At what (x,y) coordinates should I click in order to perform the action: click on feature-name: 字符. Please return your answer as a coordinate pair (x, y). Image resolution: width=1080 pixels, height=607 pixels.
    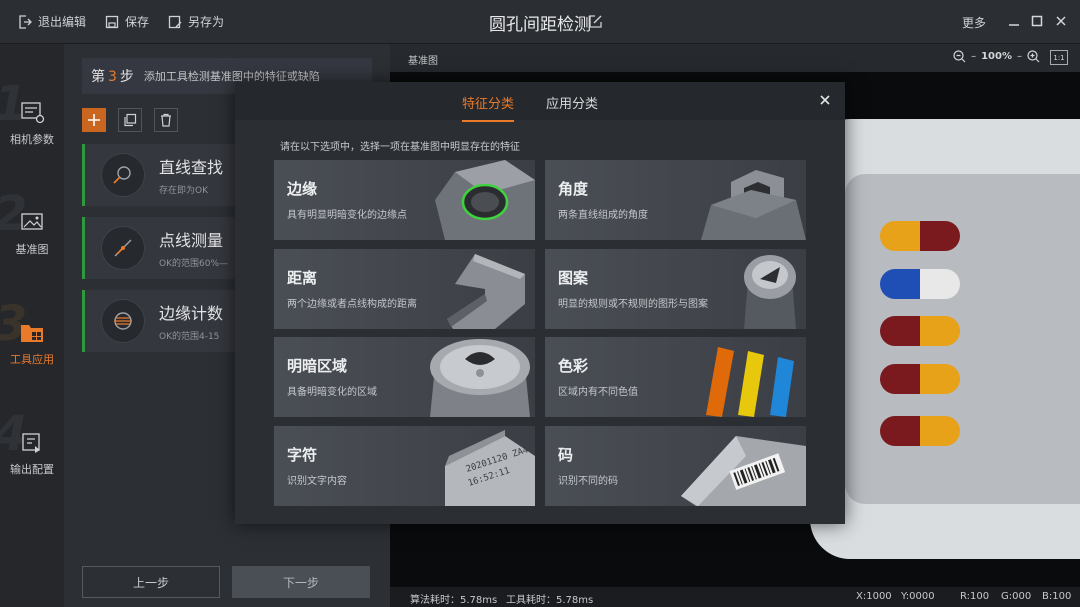
    Looking at the image, I should click on (302, 455).